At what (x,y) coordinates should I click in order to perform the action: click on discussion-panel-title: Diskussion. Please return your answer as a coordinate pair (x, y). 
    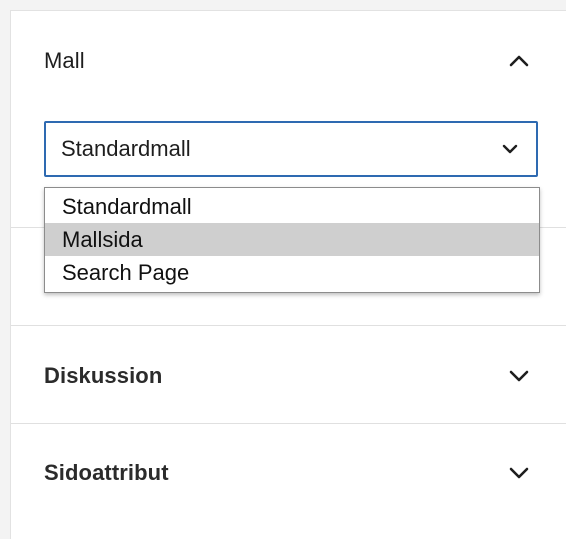
    Looking at the image, I should click on (103, 375).